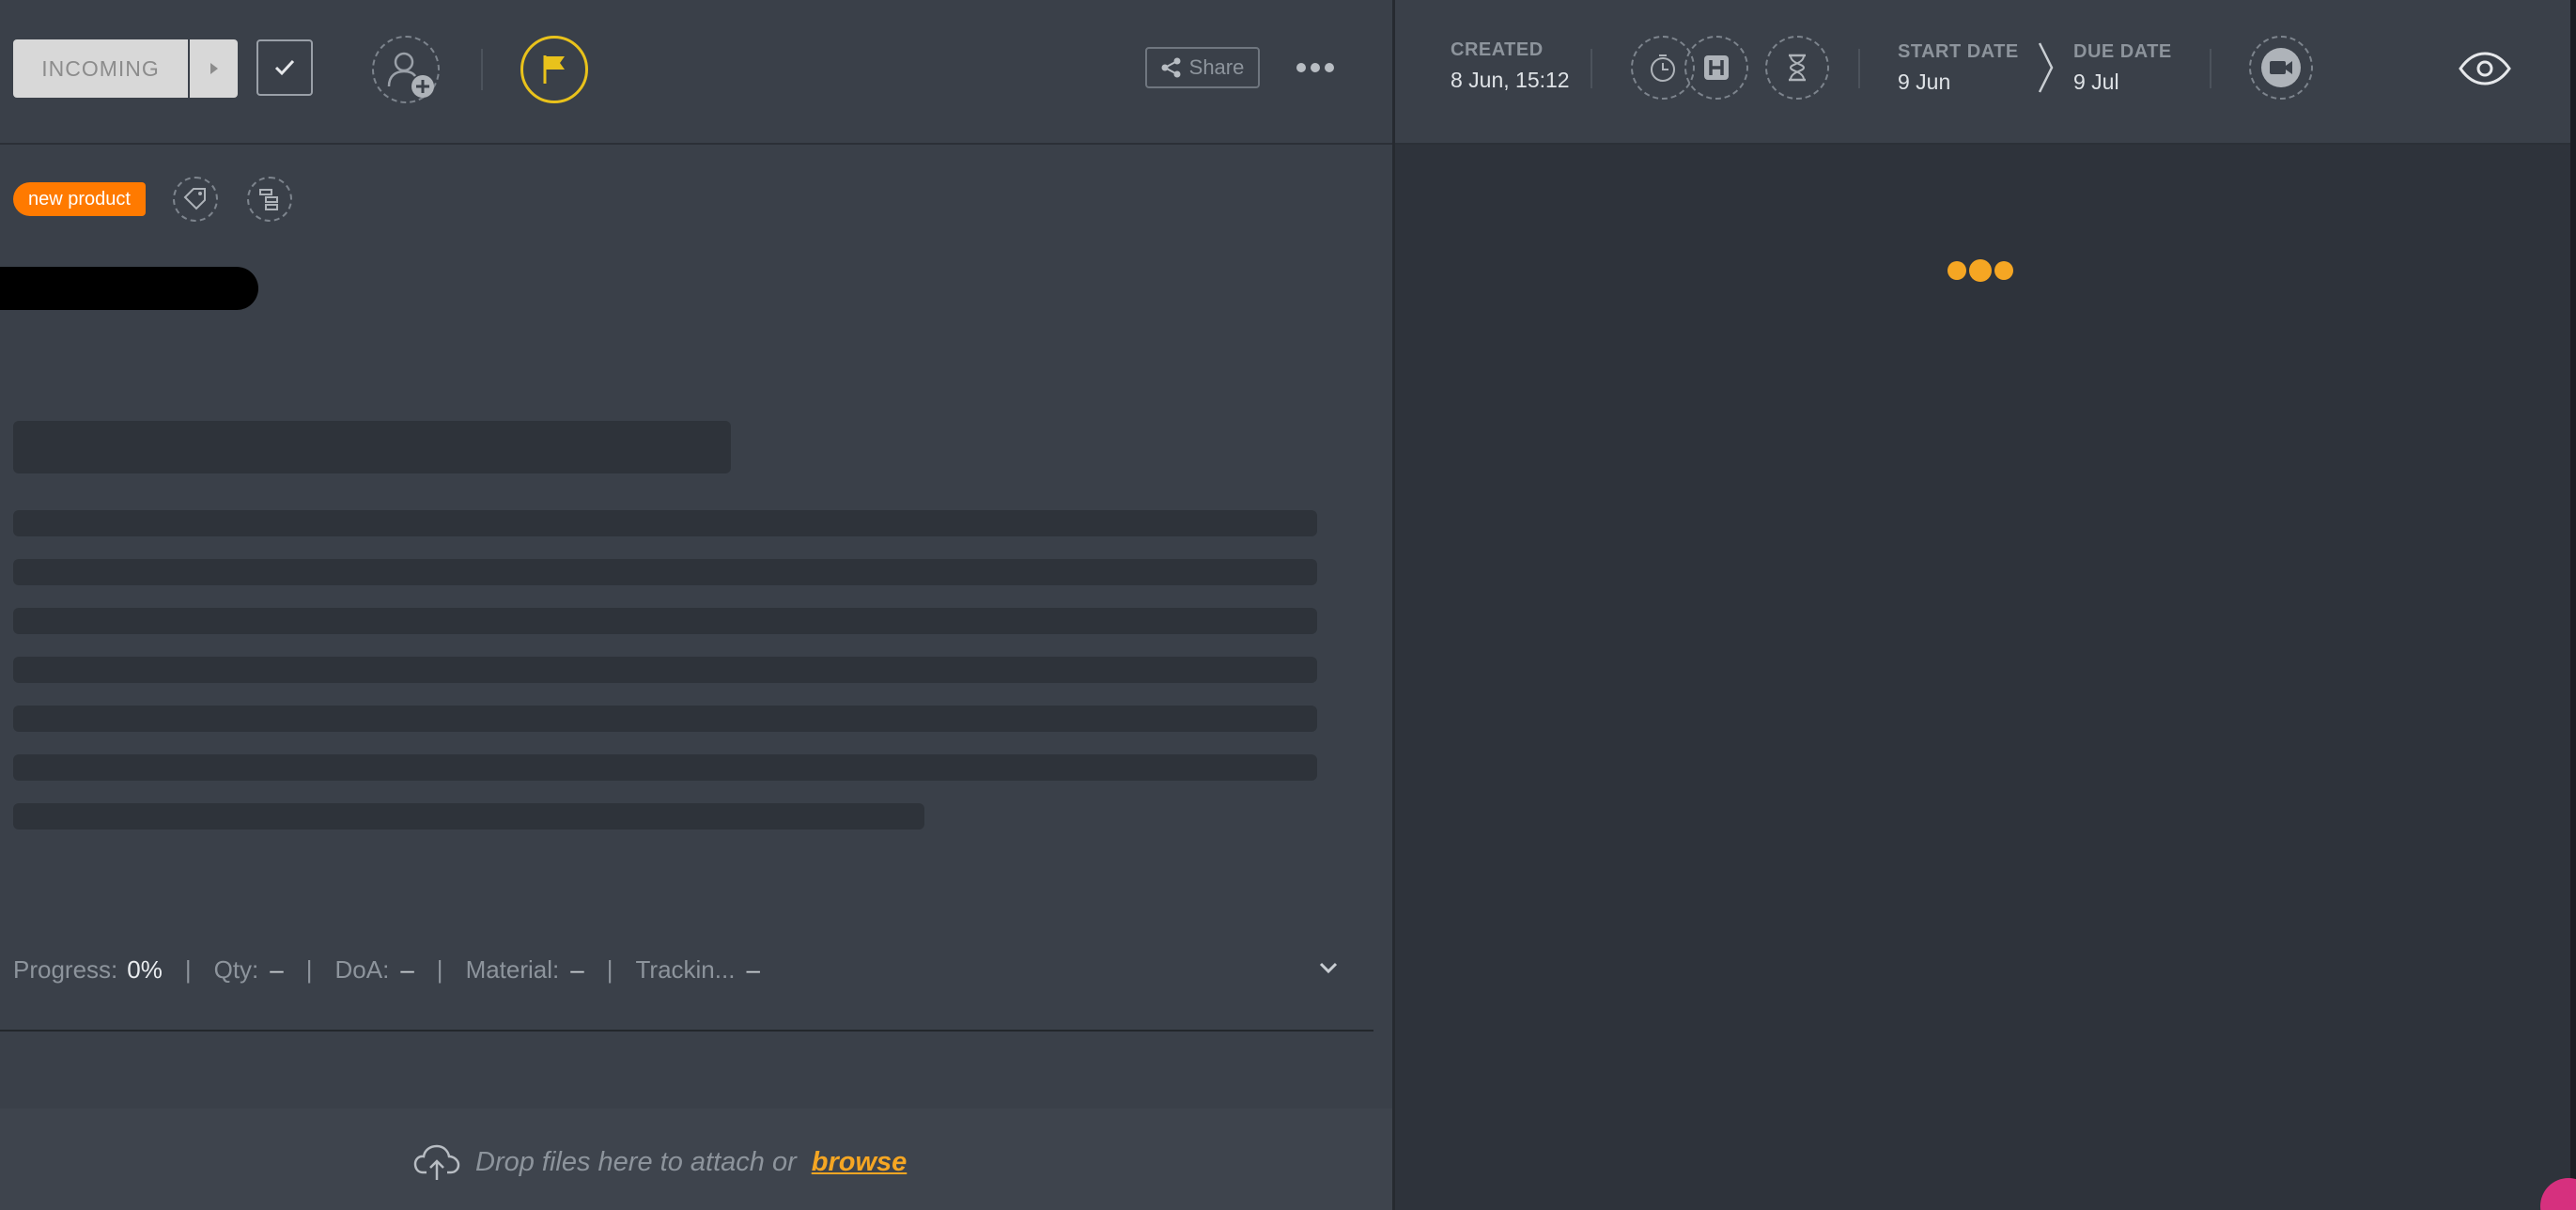  What do you see at coordinates (636, 1161) in the screenshot?
I see `drop-text: Drop files here to attach or` at bounding box center [636, 1161].